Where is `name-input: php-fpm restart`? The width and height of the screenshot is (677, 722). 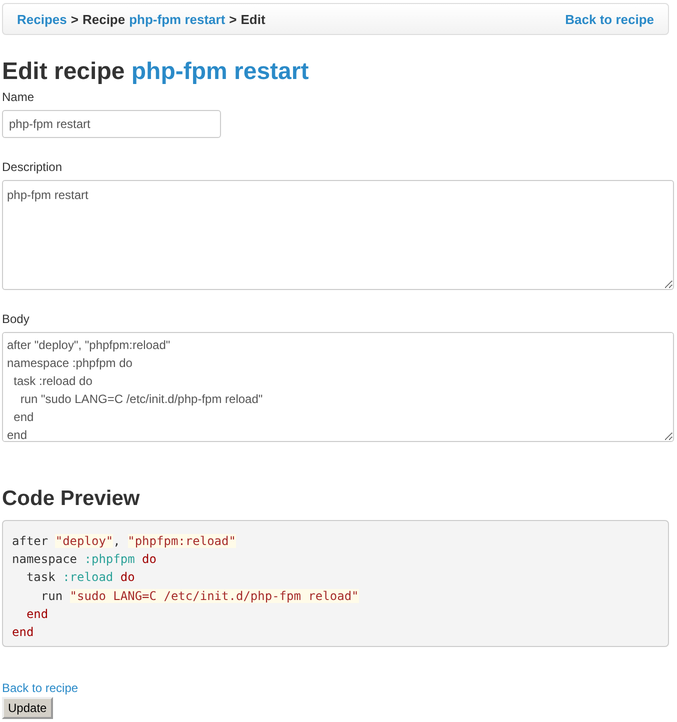
name-input: php-fpm restart is located at coordinates (111, 124).